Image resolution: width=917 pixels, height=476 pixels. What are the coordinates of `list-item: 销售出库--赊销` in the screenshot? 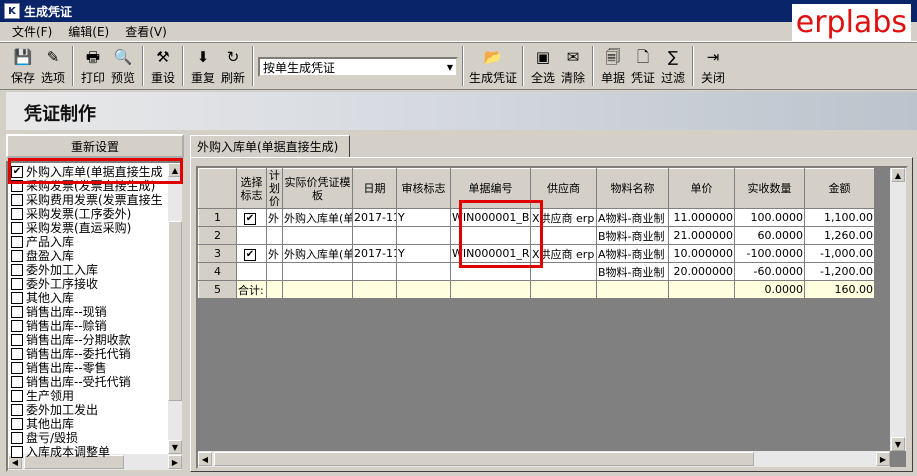 It's located at (59, 326).